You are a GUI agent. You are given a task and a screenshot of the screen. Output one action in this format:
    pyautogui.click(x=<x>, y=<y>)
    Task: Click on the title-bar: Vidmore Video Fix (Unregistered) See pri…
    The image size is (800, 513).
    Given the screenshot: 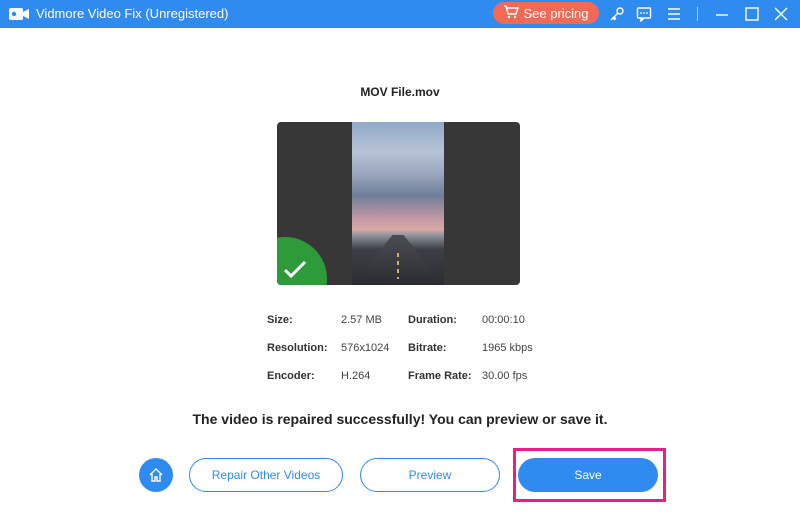 What is the action you would take?
    pyautogui.click(x=400, y=14)
    